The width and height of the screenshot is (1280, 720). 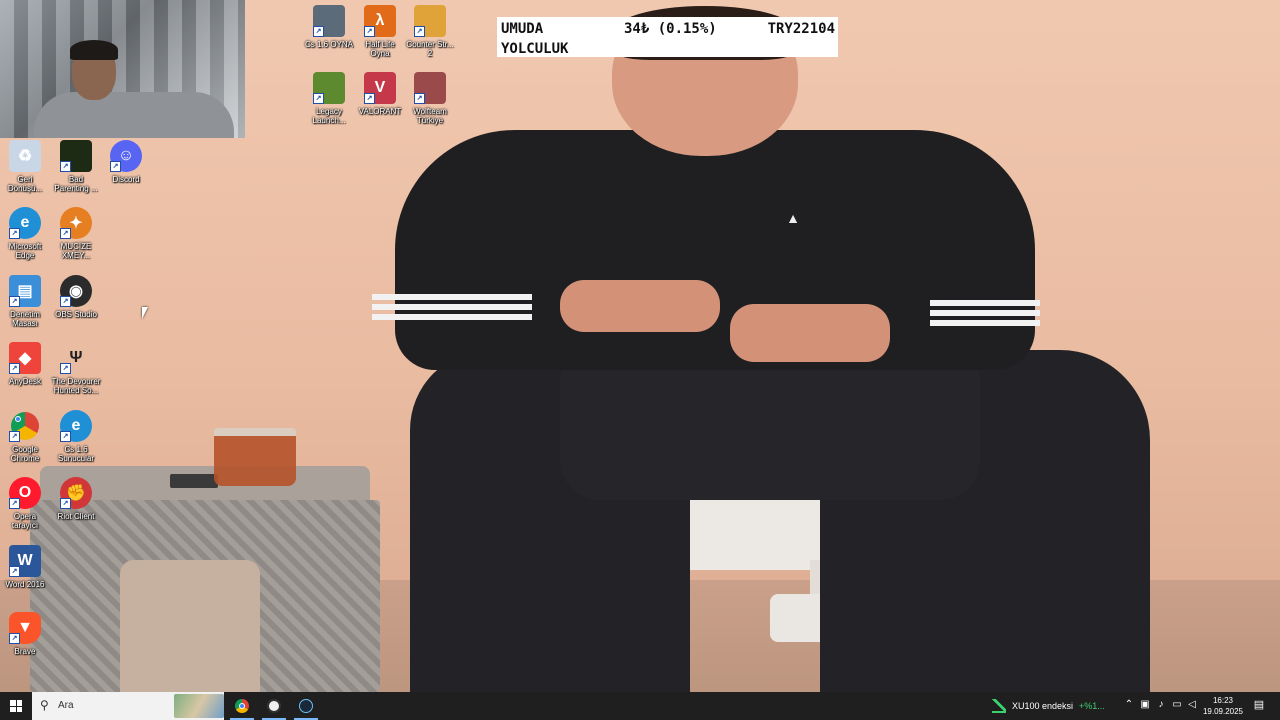 I want to click on stock-ticker-overlay: UMUDA YOLCULUK 34₺ (0.15%) TRY22104, so click(x=667, y=37).